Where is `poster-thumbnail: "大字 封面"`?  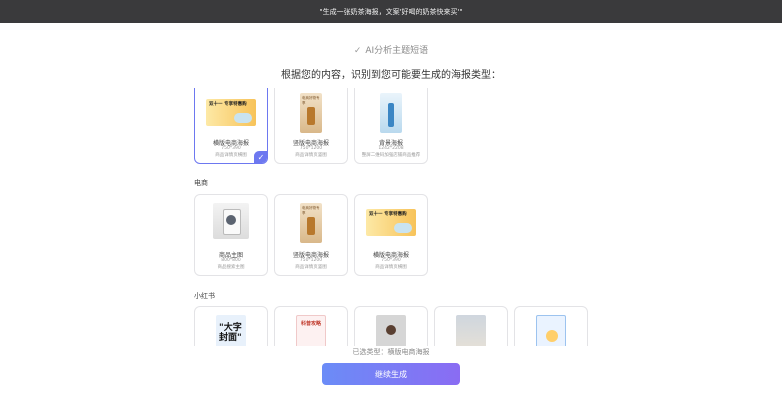
poster-thumbnail: "大字 封面" is located at coordinates (231, 330).